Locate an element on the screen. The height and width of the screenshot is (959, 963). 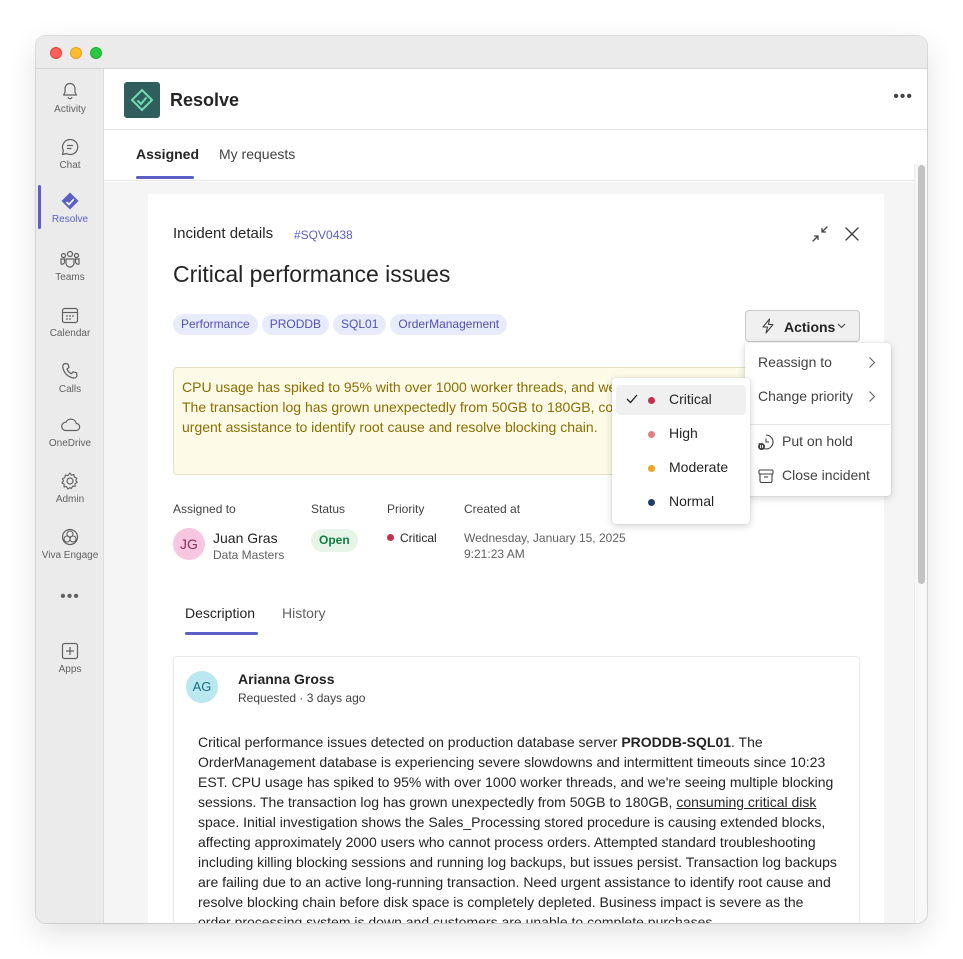
menu-item-reassign: Reassign to is located at coordinates (818, 363).